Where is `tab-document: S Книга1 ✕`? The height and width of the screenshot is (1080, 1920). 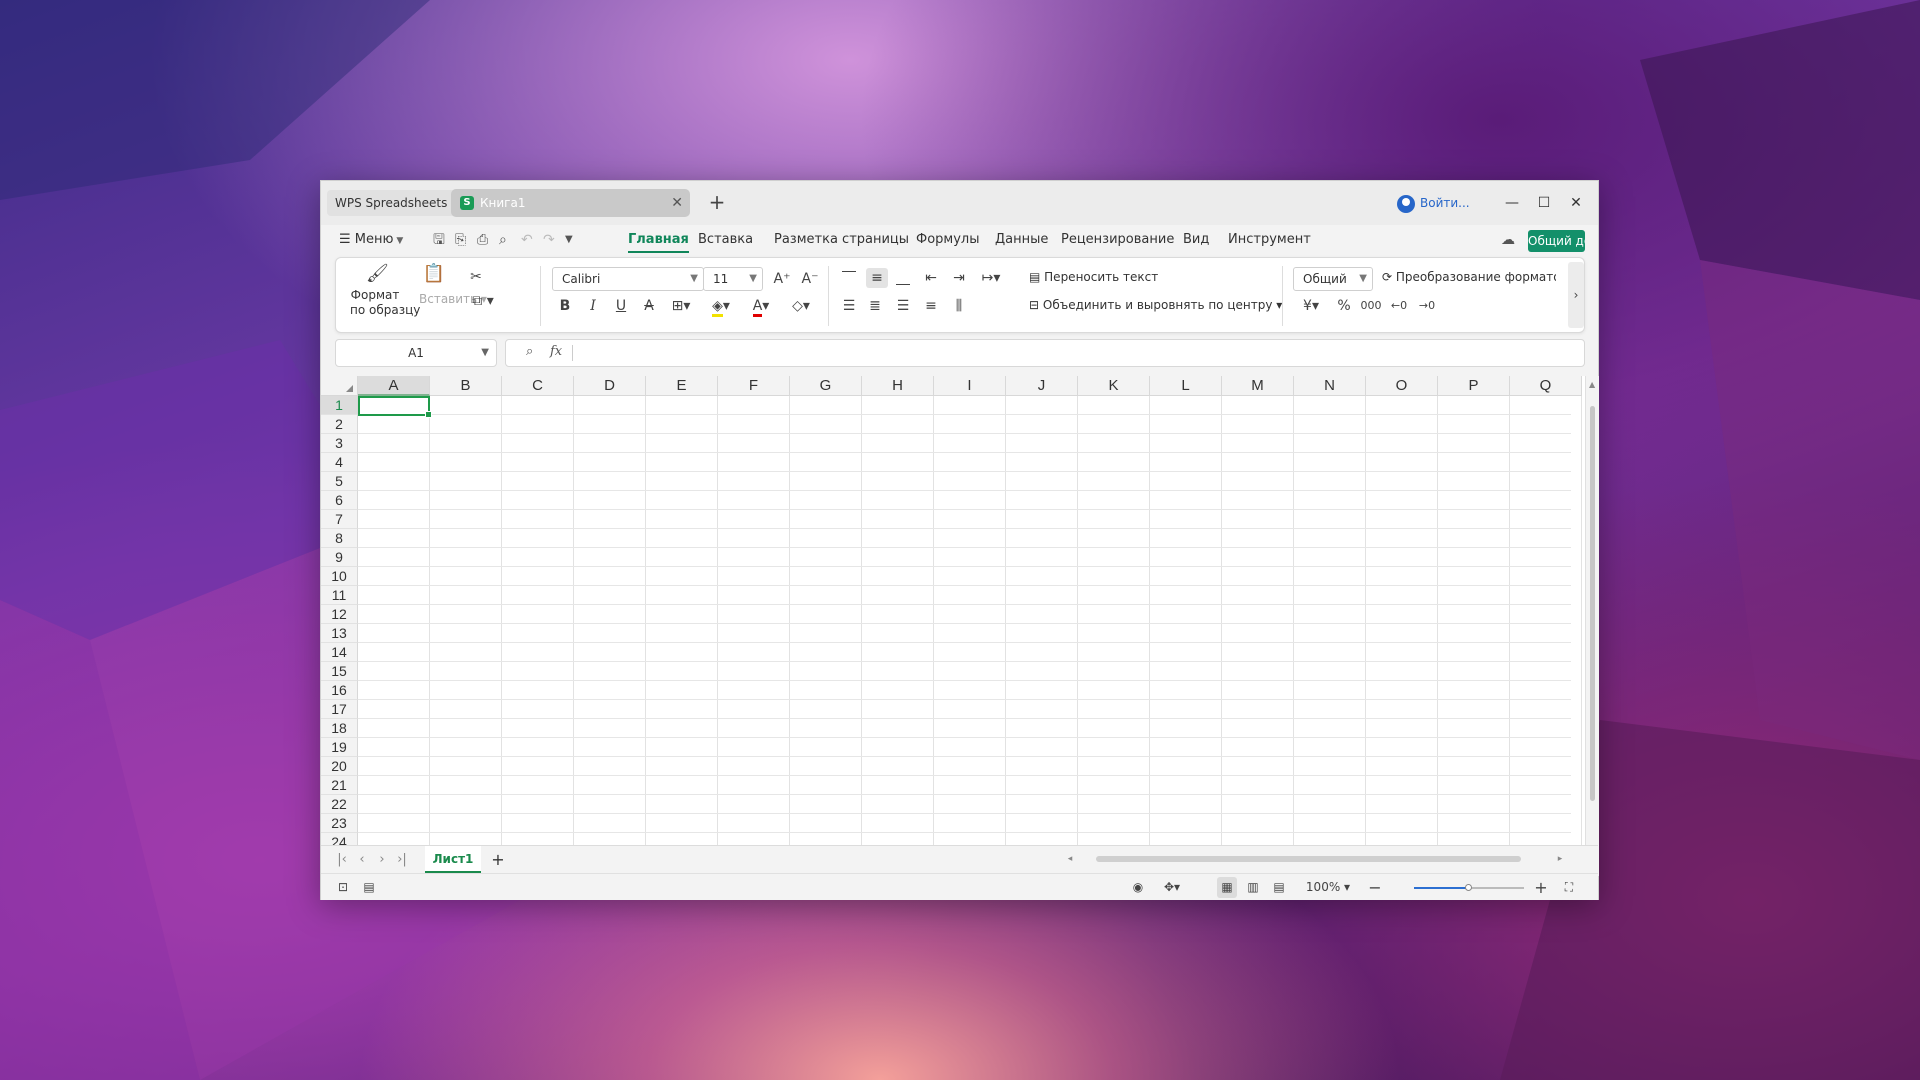 tab-document: S Книга1 ✕ is located at coordinates (570, 203).